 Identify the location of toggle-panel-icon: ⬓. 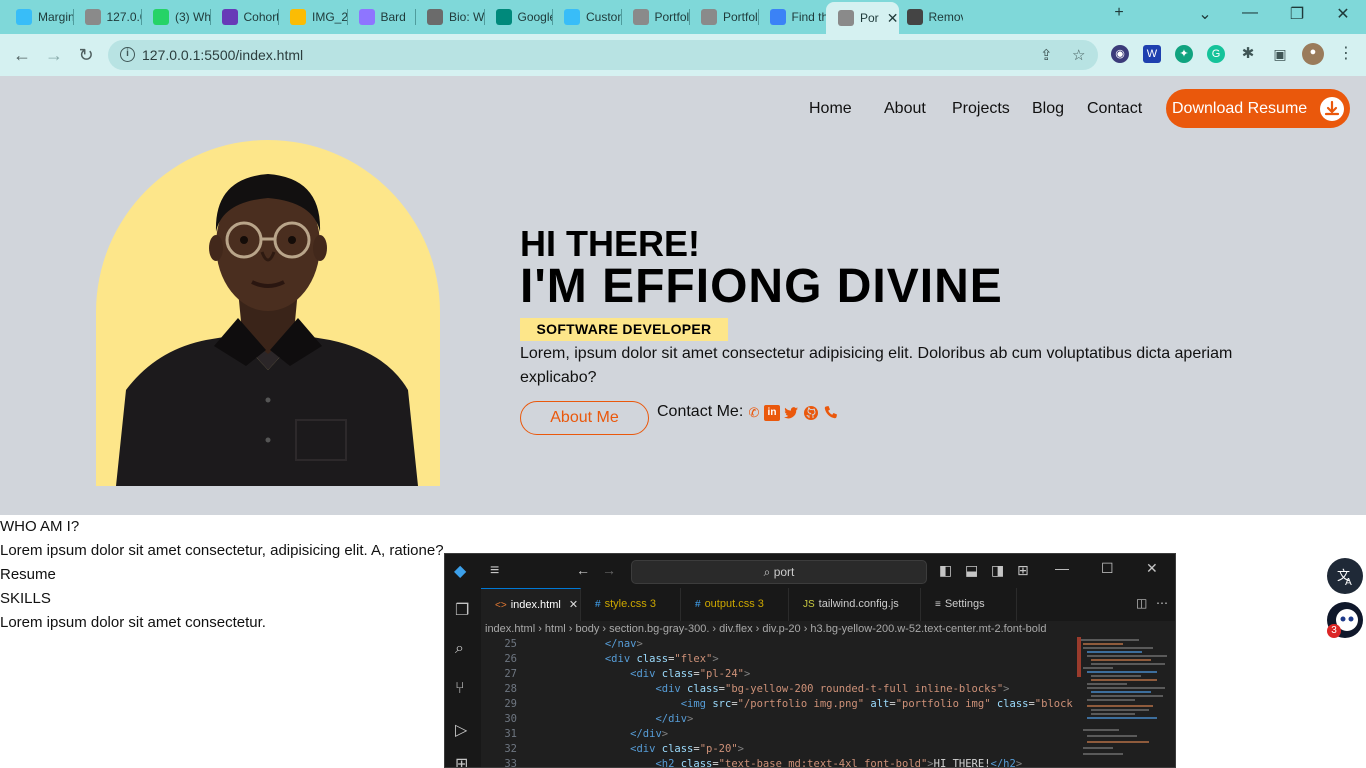
(971, 570).